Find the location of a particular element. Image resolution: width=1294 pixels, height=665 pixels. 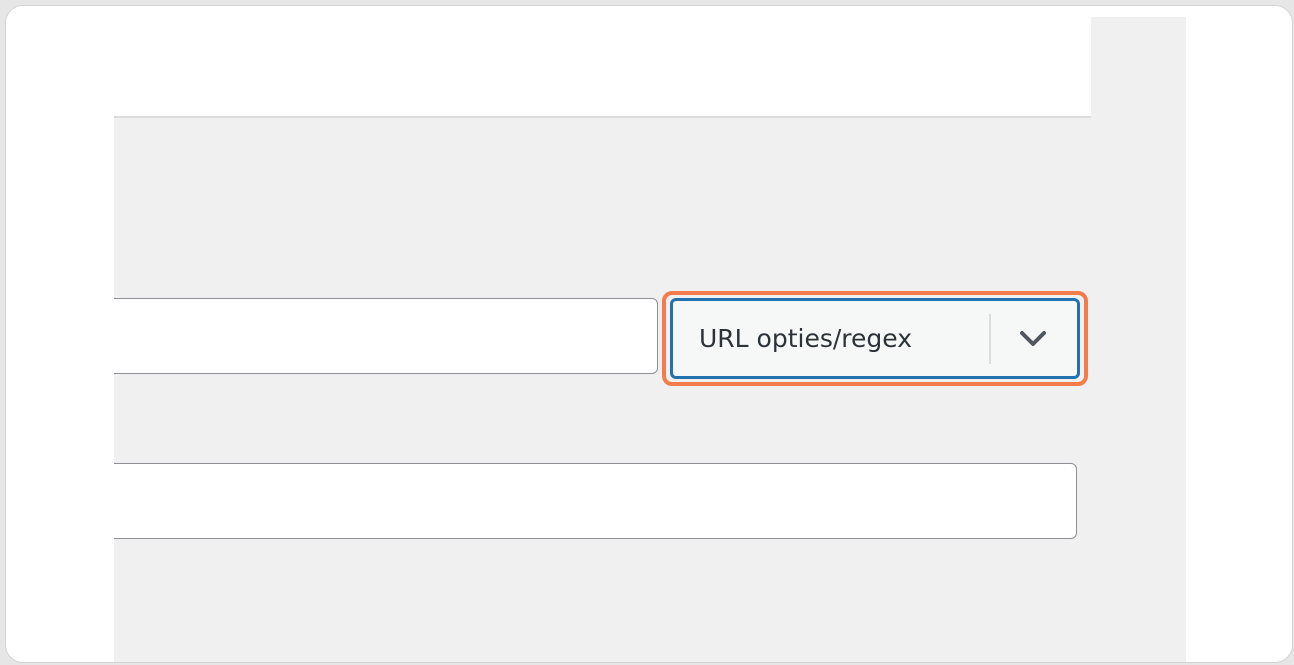

url-options-select: URL opties/regex is located at coordinates (875, 338).